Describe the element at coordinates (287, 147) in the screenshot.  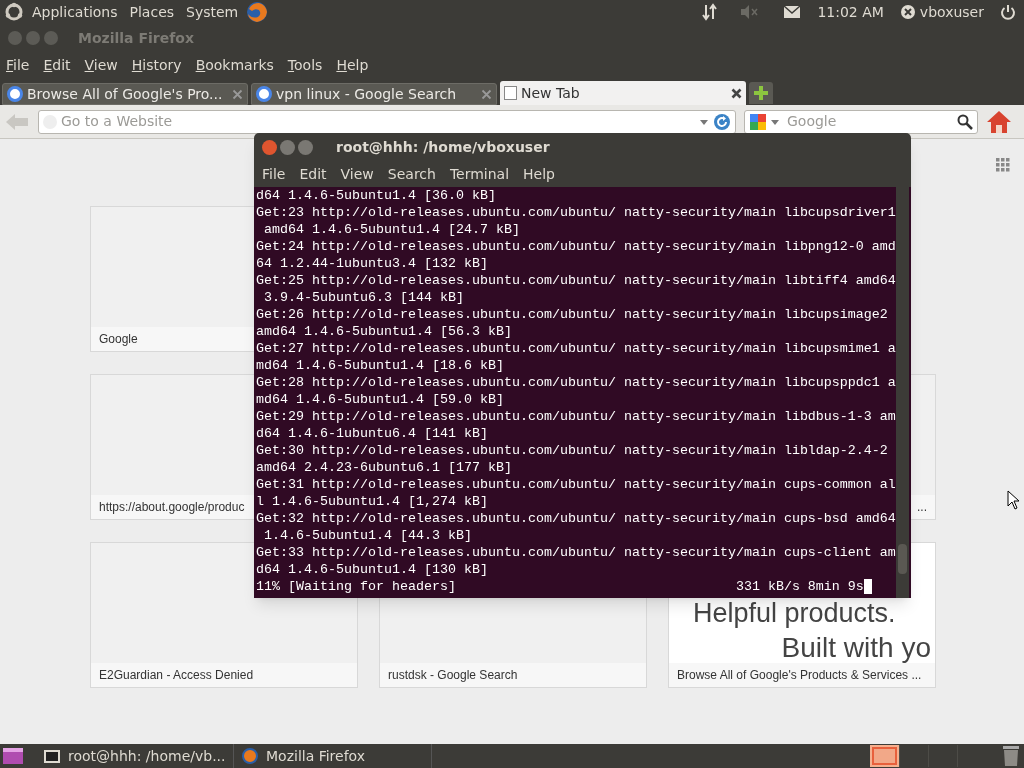
I see `minimize-button` at that location.